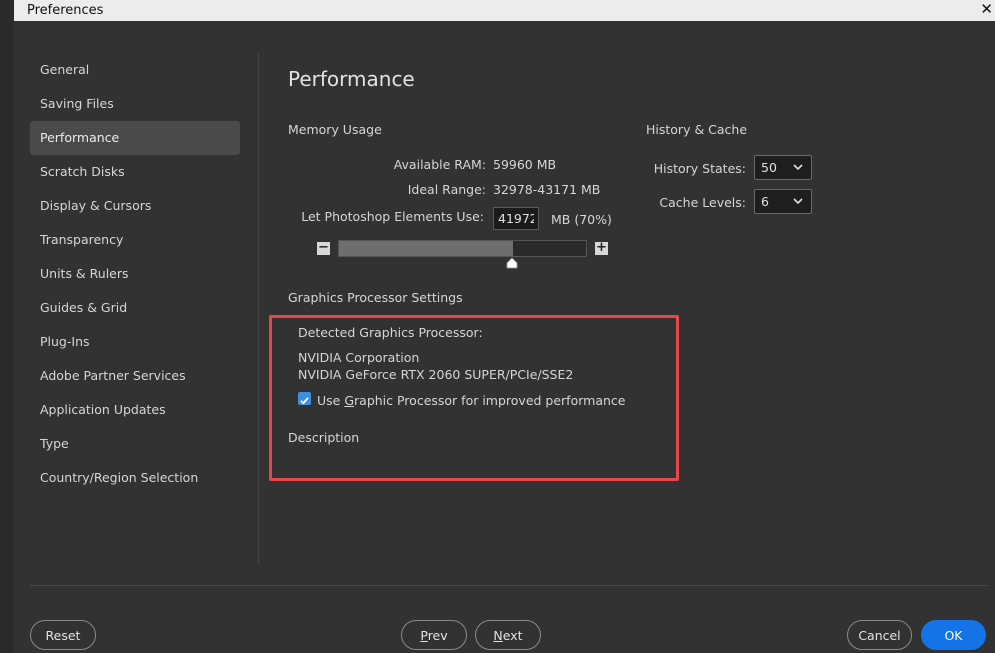 The width and height of the screenshot is (995, 653). Describe the element at coordinates (504, 10) in the screenshot. I see `window-titlebar: Preferences ✕` at that location.